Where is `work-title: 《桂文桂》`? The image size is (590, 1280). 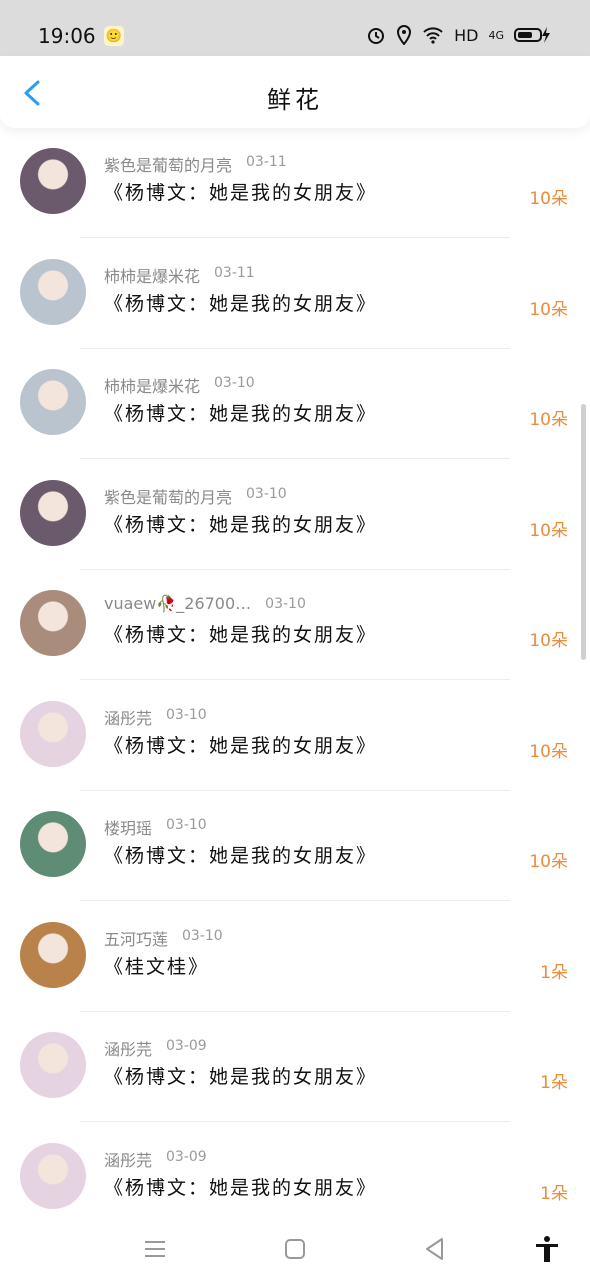 work-title: 《桂文桂》 is located at coordinates (157, 966).